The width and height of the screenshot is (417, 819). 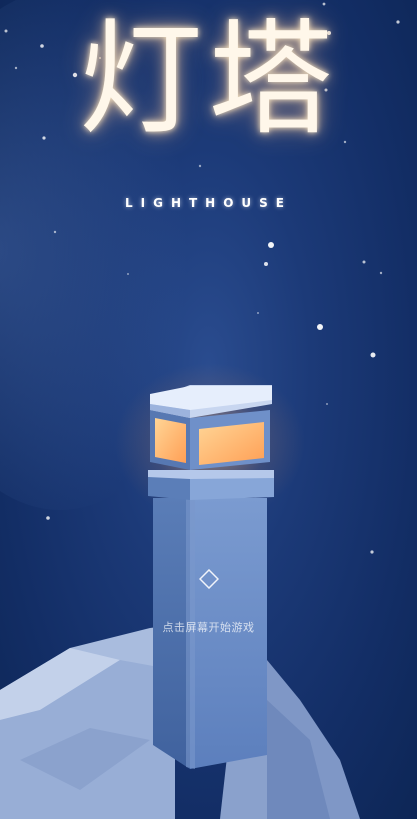 I want to click on game-title-cjk: 灯塔, so click(x=208, y=80).